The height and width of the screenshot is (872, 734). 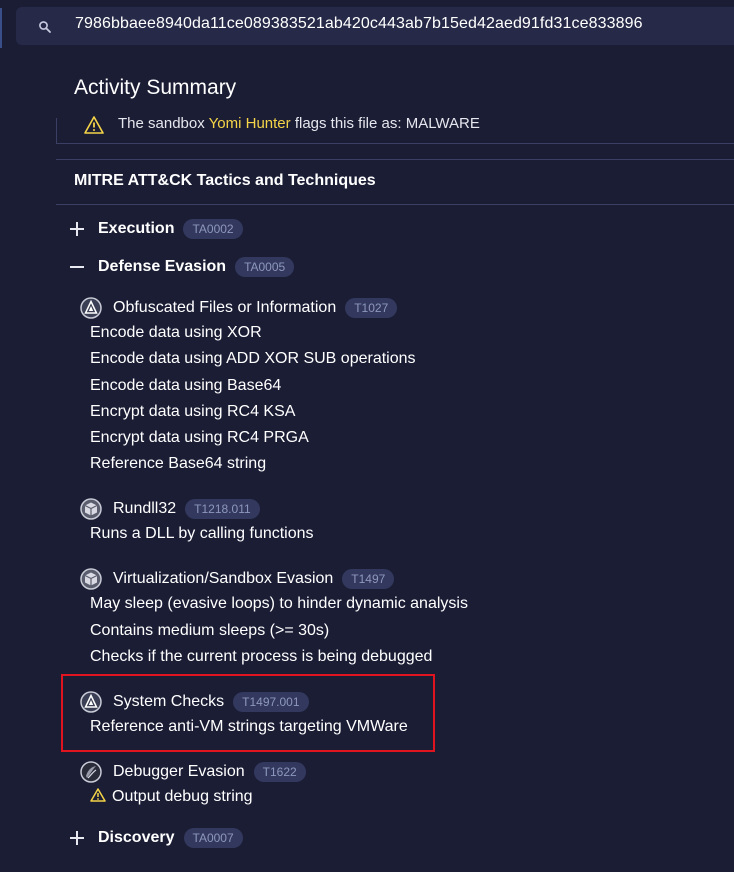 I want to click on tactic-id-badge: TA0002, so click(x=213, y=229).